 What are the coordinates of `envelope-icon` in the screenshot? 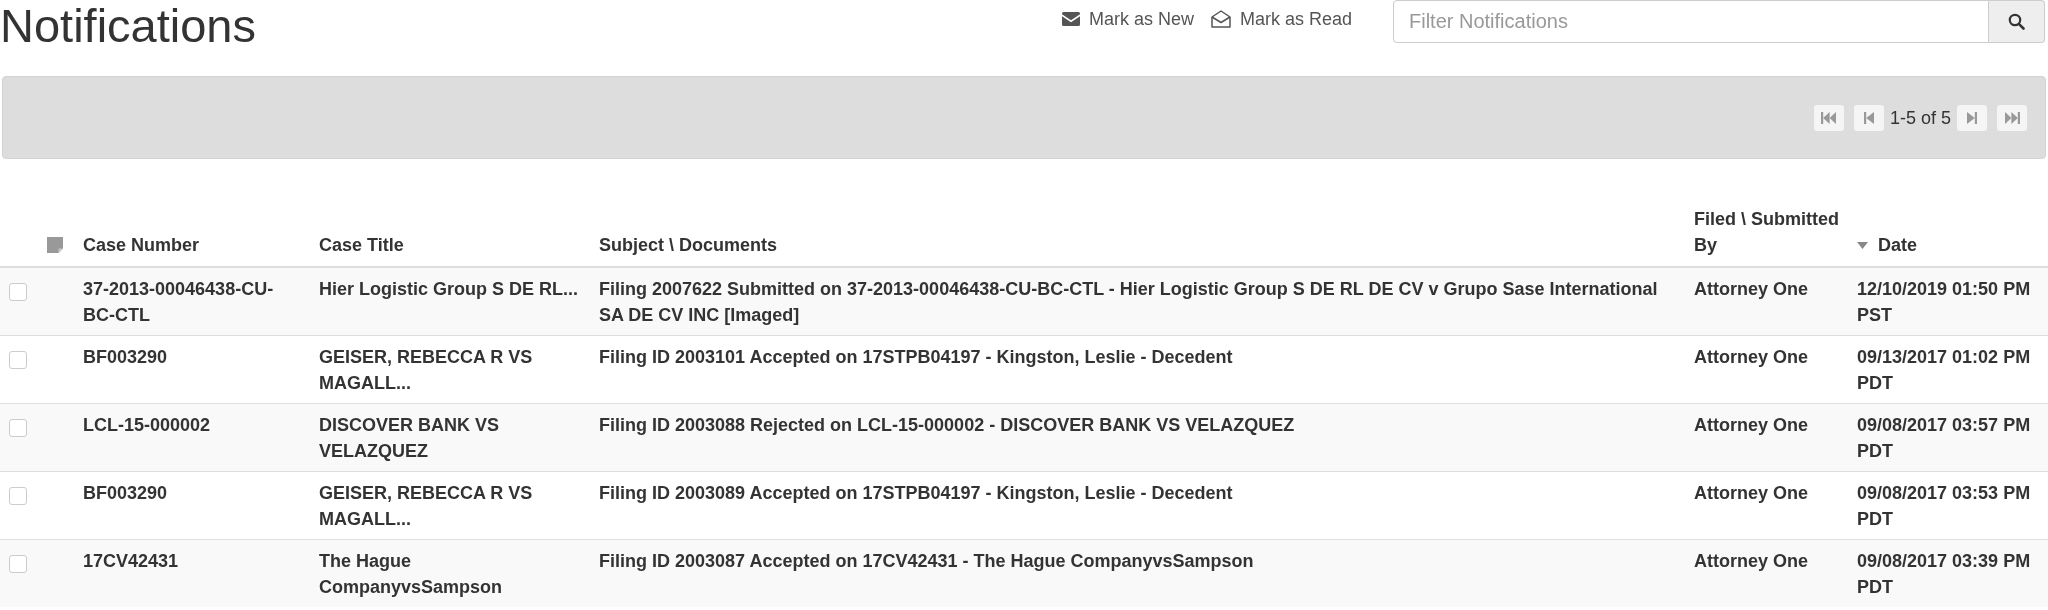 It's located at (1070, 19).